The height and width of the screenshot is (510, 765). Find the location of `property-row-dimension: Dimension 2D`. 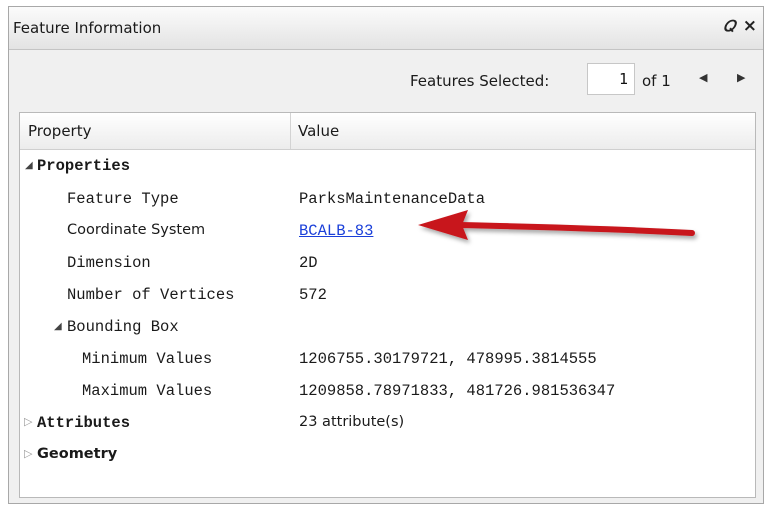

property-row-dimension: Dimension 2D is located at coordinates (387, 264).